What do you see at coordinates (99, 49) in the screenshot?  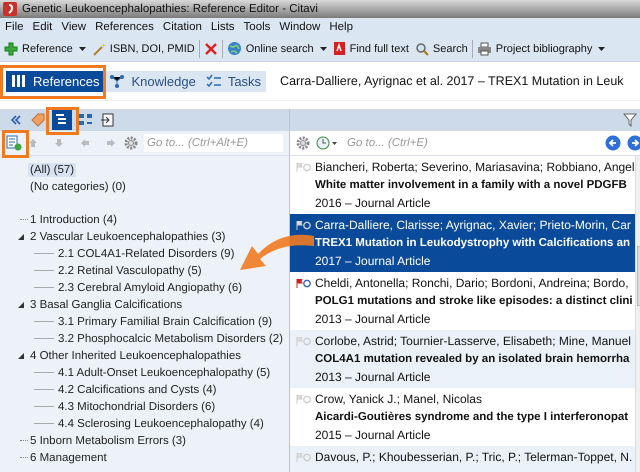 I see `wand-icon` at bounding box center [99, 49].